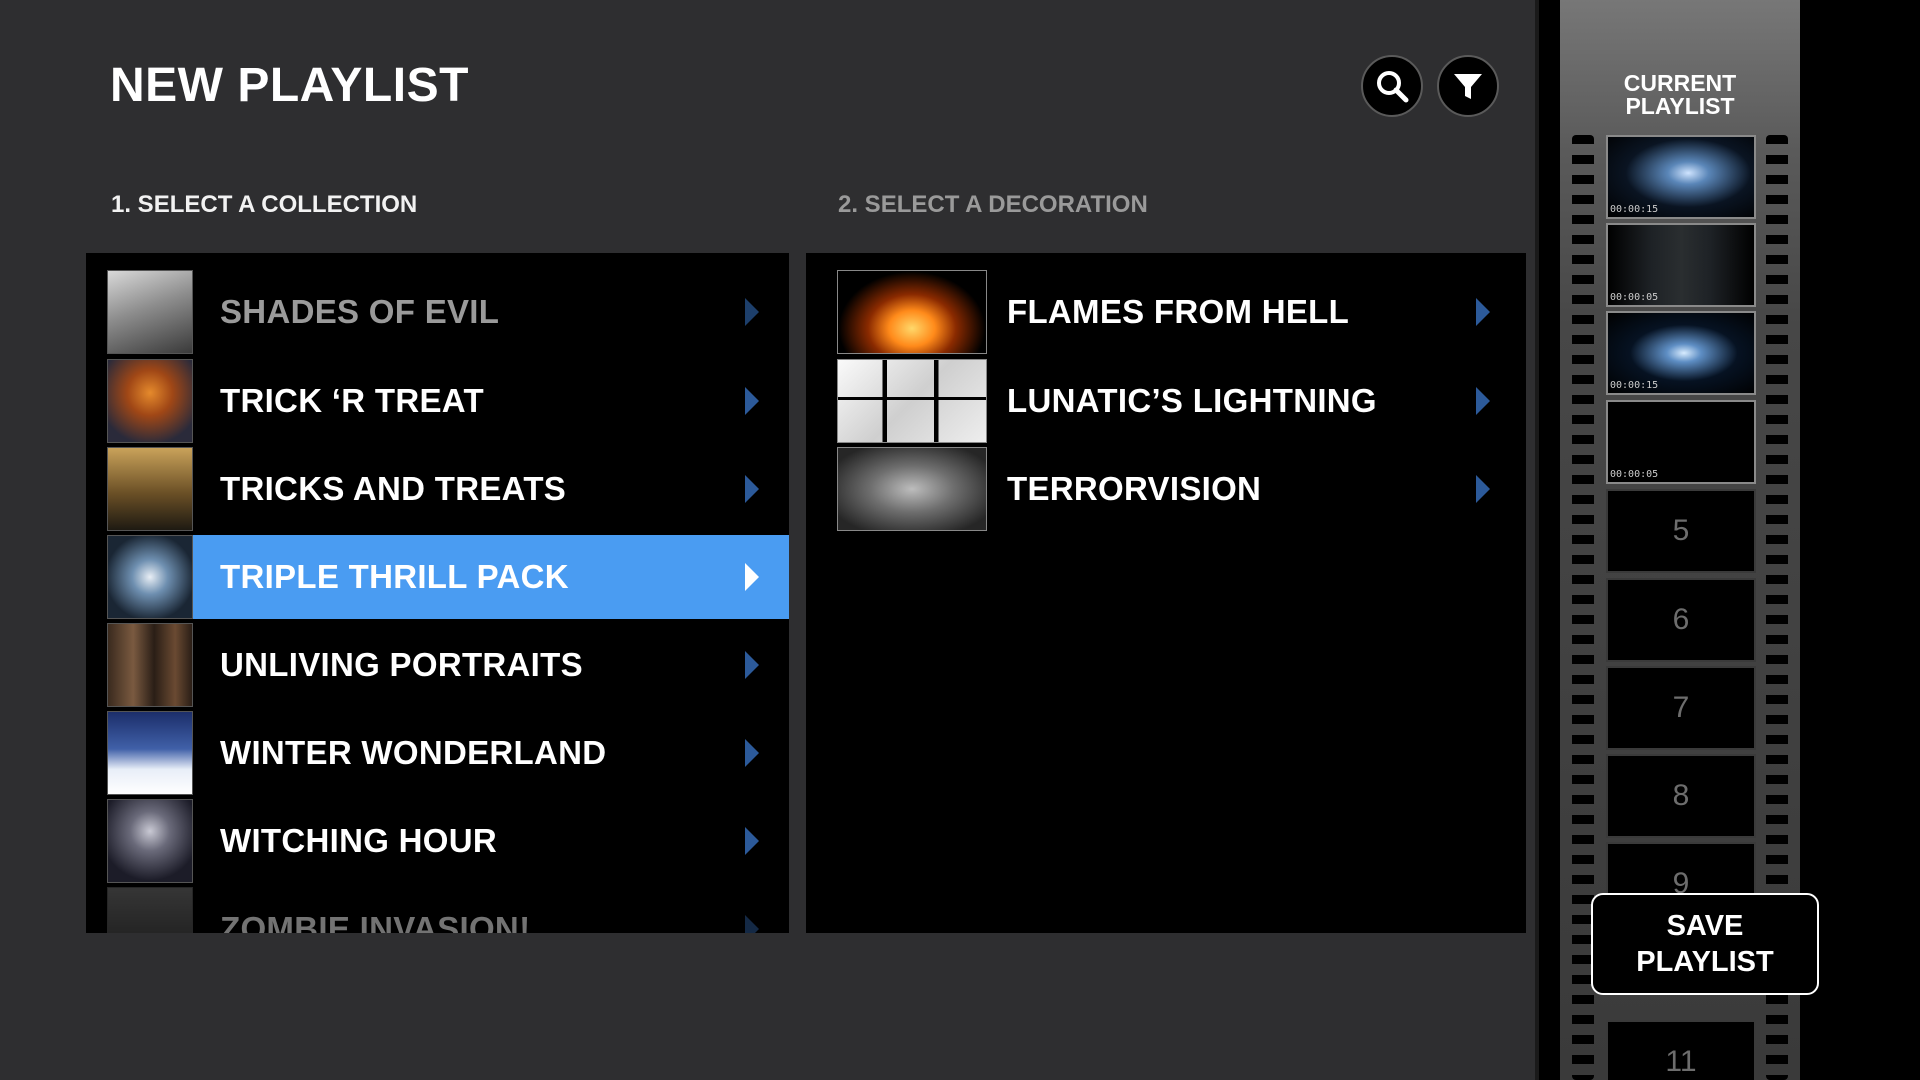 The height and width of the screenshot is (1080, 1920). I want to click on decoration-item-flames-from-hell: FLAMES FROM HELL, so click(1166, 312).